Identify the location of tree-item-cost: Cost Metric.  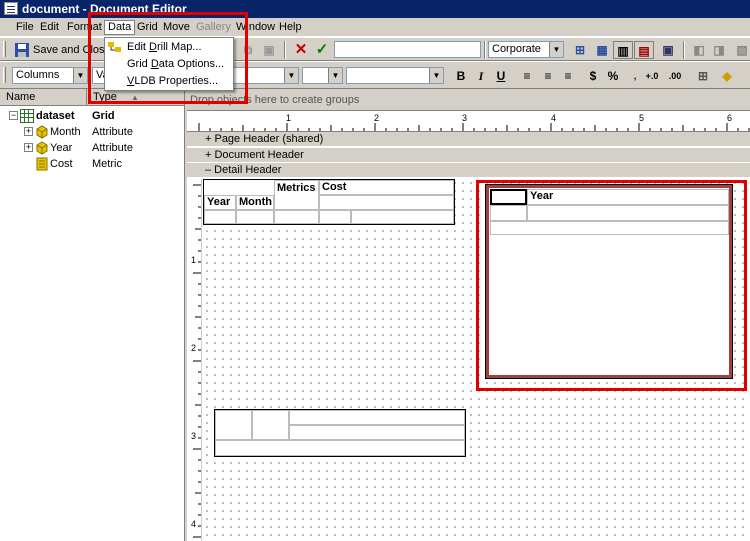
(92, 164).